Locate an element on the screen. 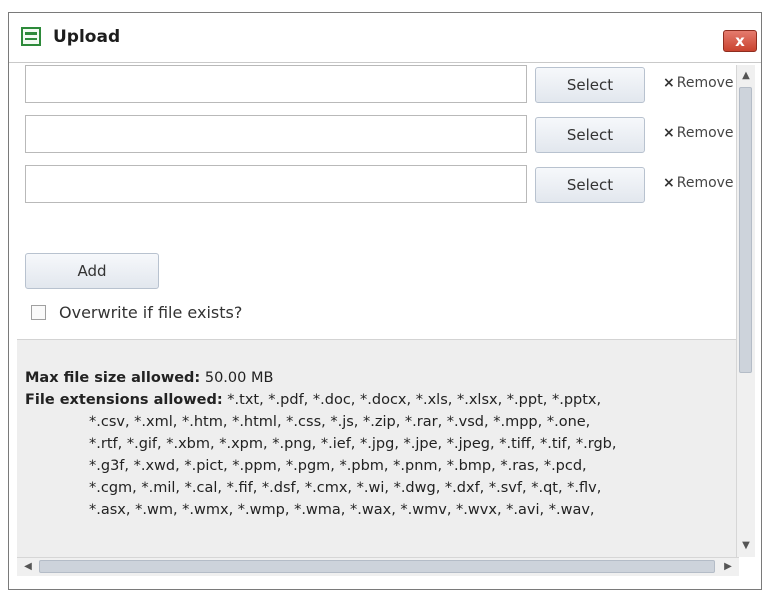  close-icon: x is located at coordinates (740, 41).